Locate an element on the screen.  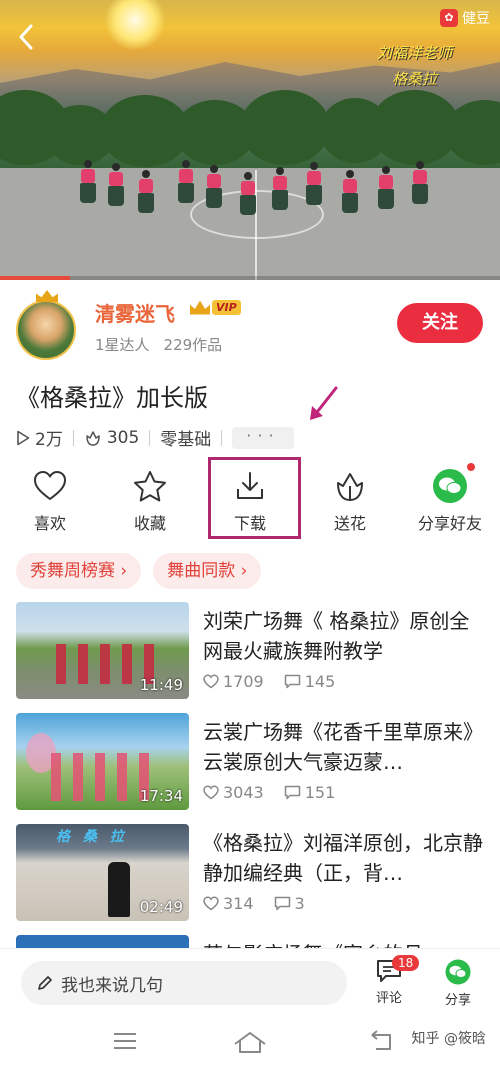
favorite-button: 收藏 is located at coordinates (150, 500).